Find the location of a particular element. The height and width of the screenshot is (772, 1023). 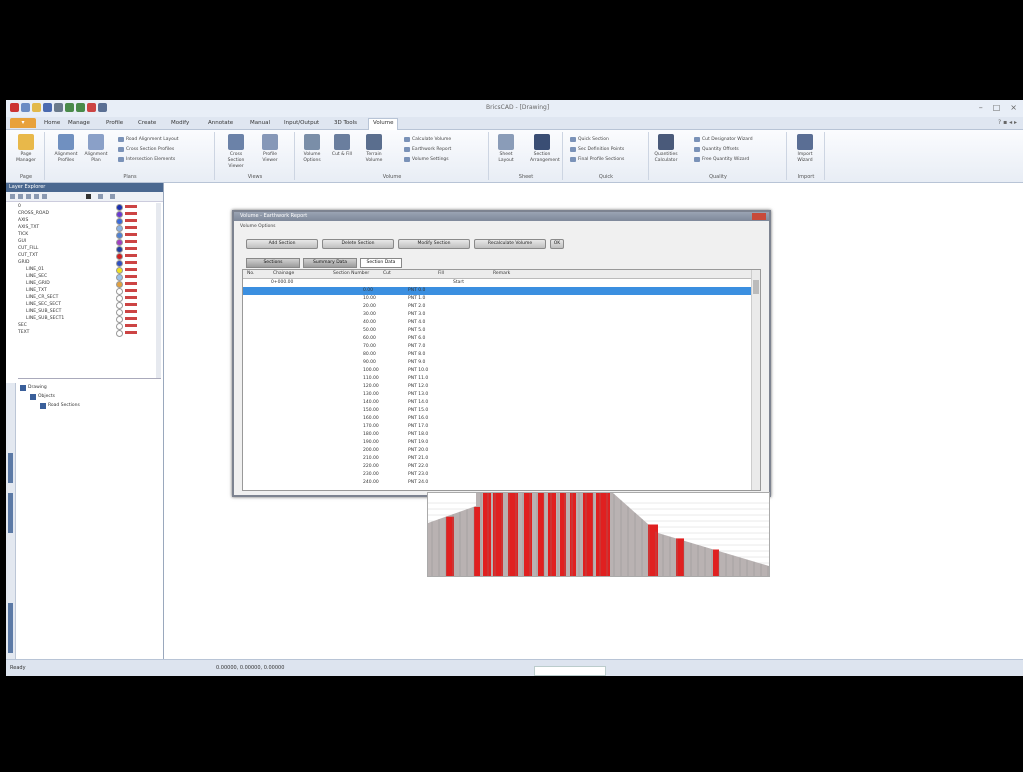

column-header: Cut is located at coordinates (387, 273).